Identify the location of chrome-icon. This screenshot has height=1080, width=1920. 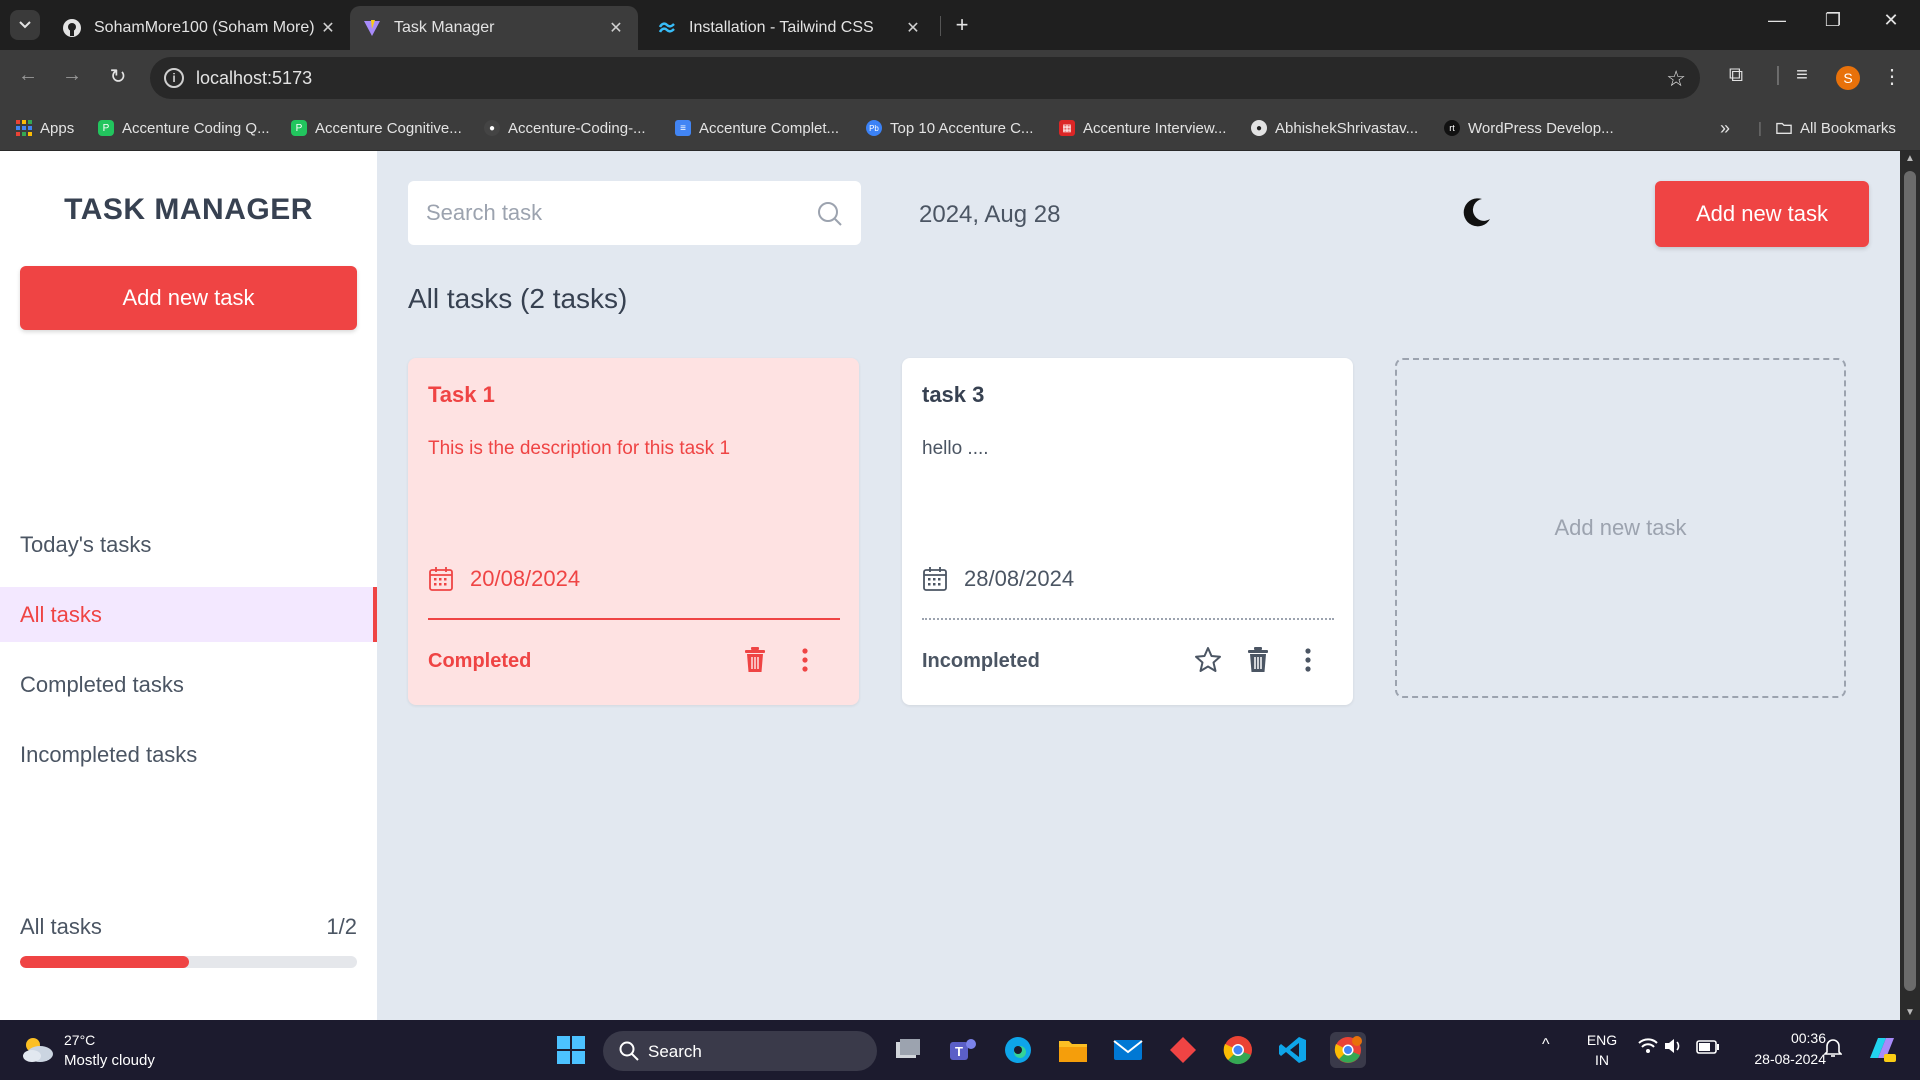
(1238, 1050).